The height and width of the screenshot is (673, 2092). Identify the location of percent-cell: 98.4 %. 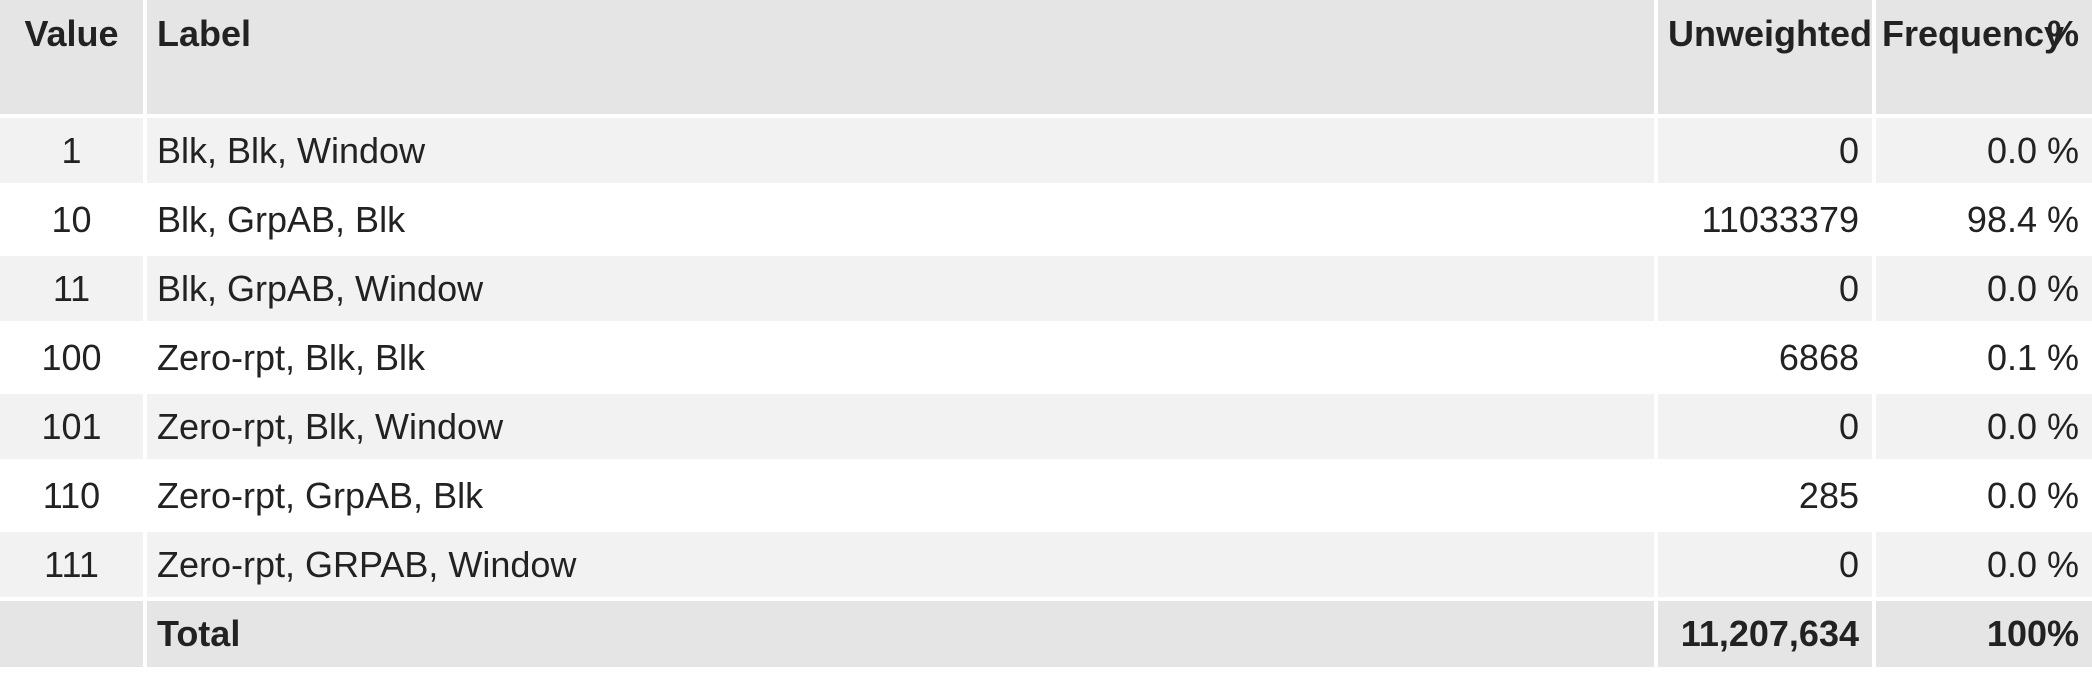
(1984, 221).